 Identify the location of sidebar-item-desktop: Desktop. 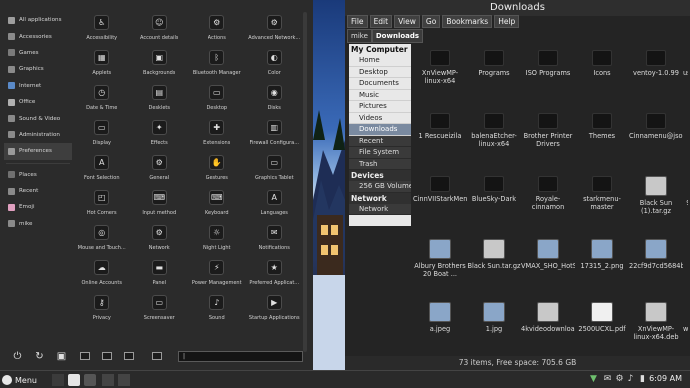
(380, 72).